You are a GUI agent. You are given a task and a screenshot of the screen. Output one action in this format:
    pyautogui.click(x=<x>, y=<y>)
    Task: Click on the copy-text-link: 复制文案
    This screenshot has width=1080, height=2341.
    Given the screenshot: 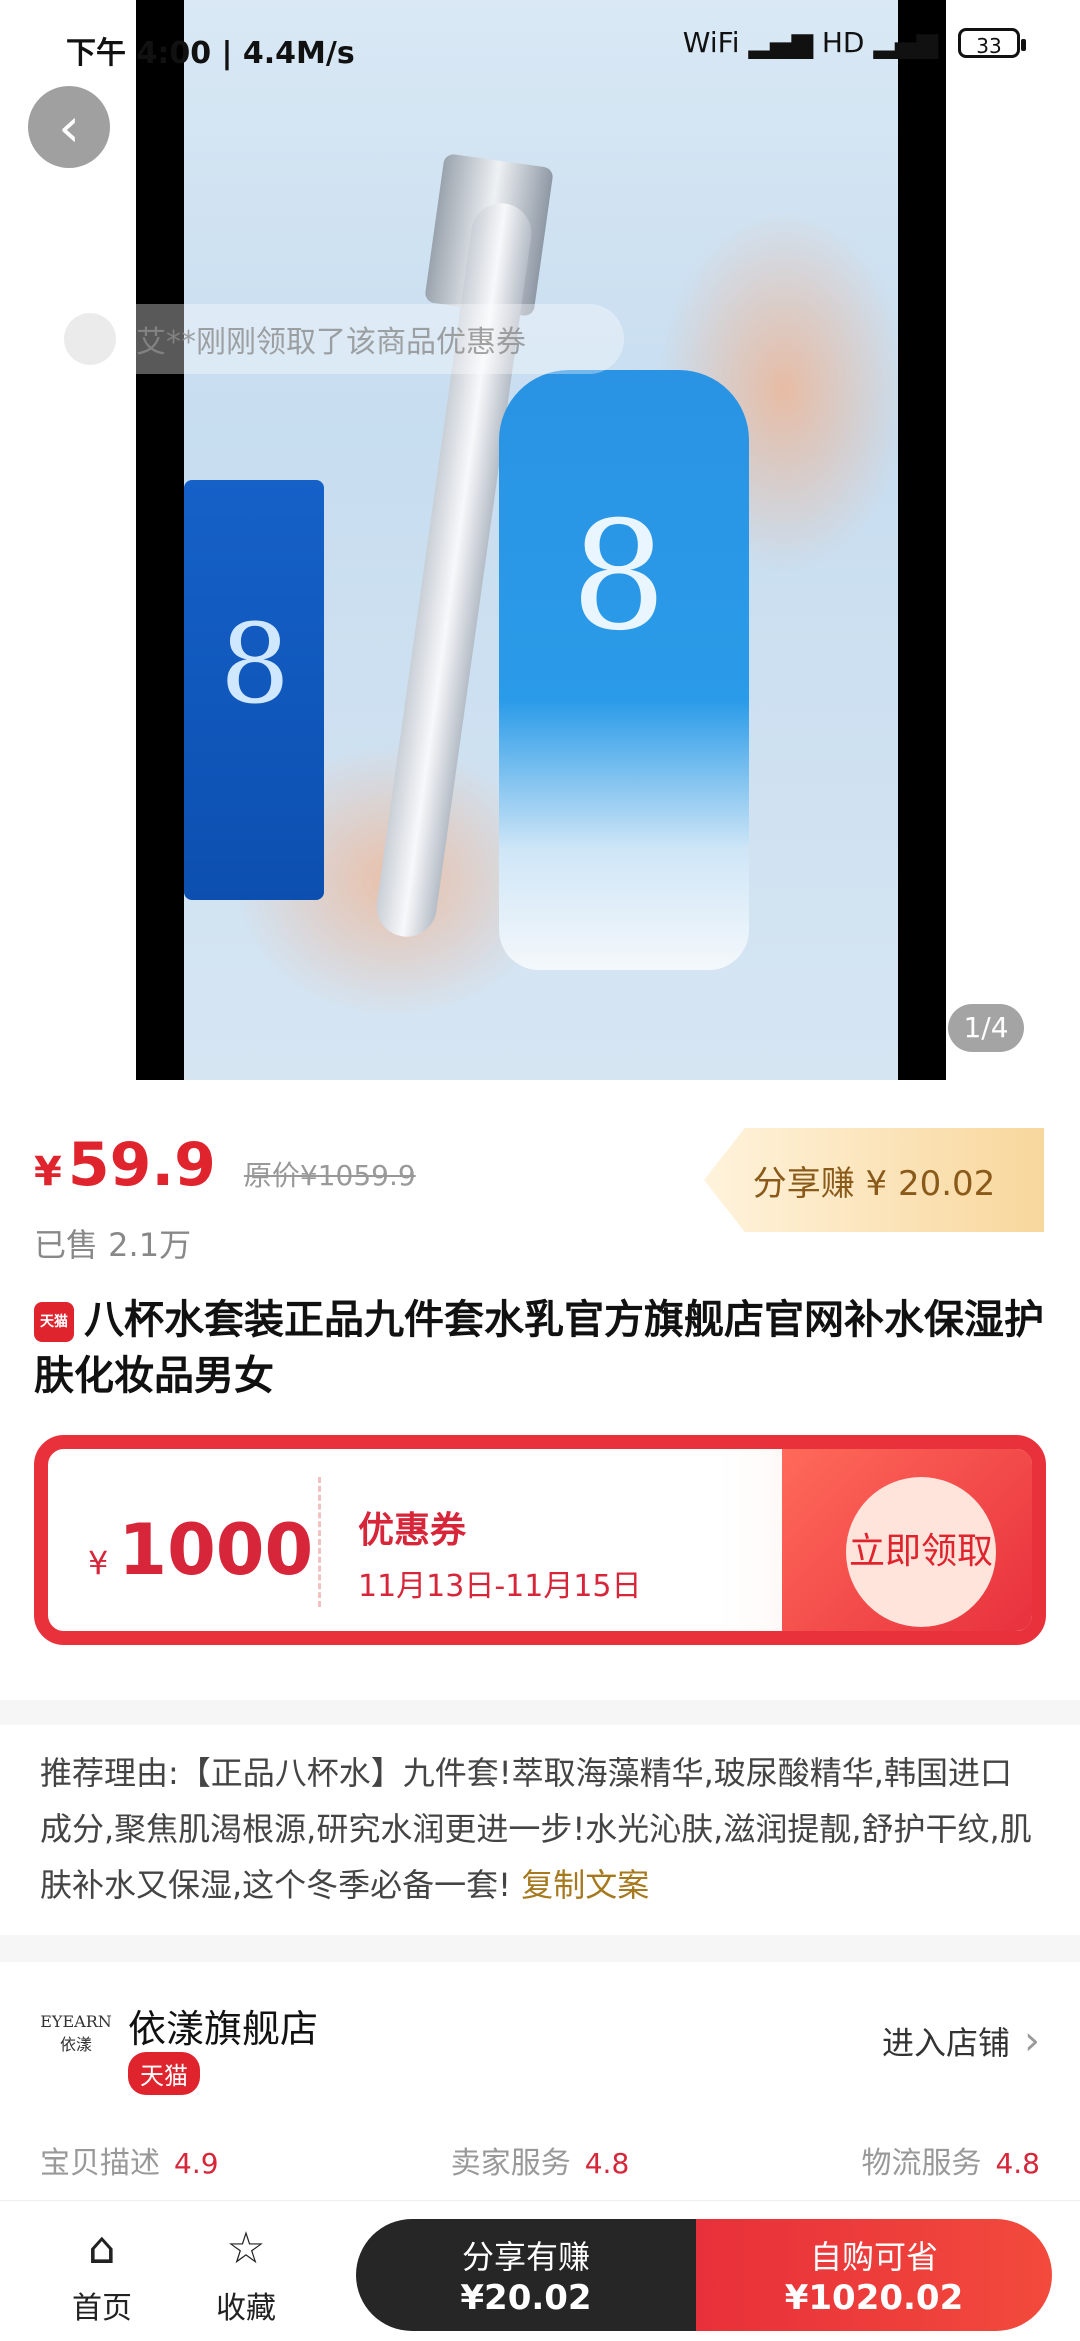 What is the action you would take?
    pyautogui.click(x=585, y=1885)
    